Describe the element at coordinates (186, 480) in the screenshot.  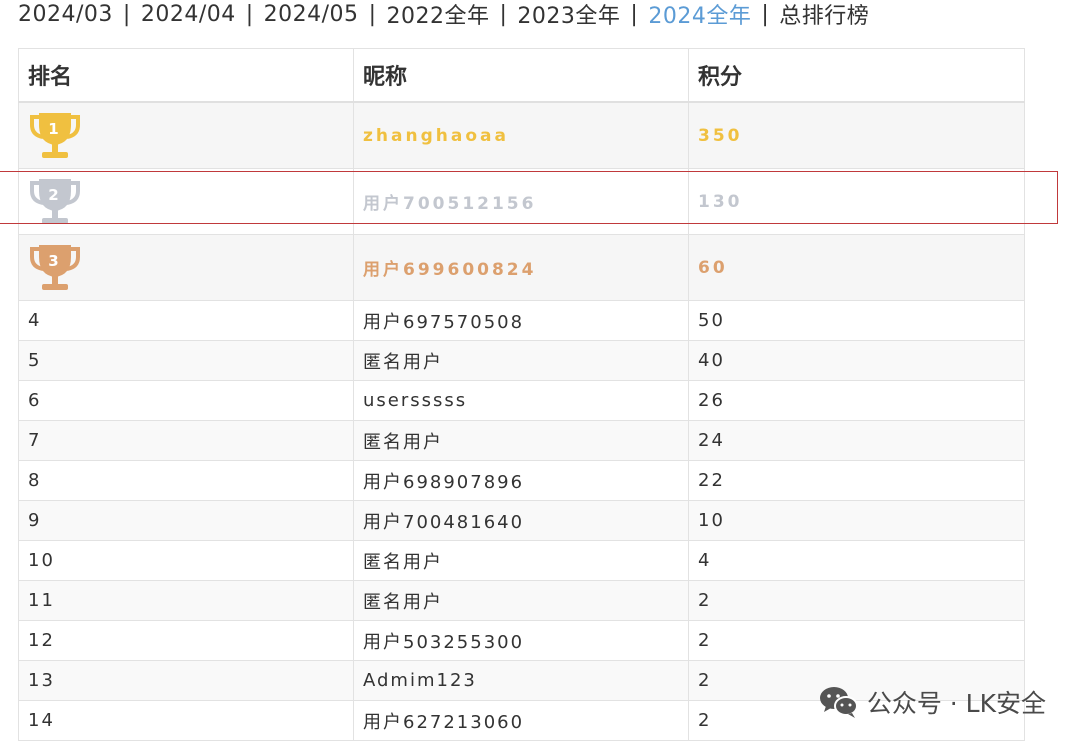
I see `rank-cell: 8` at that location.